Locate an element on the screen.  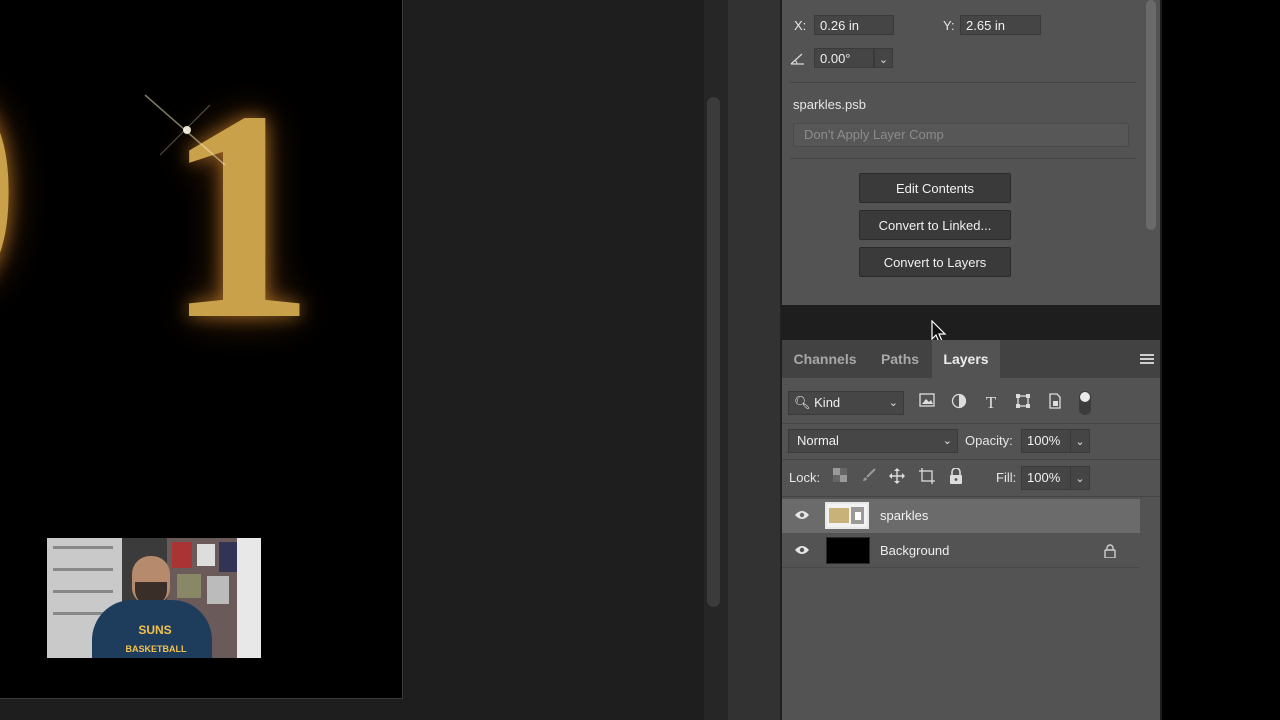
filter-shape-icon is located at coordinates (1023, 404).